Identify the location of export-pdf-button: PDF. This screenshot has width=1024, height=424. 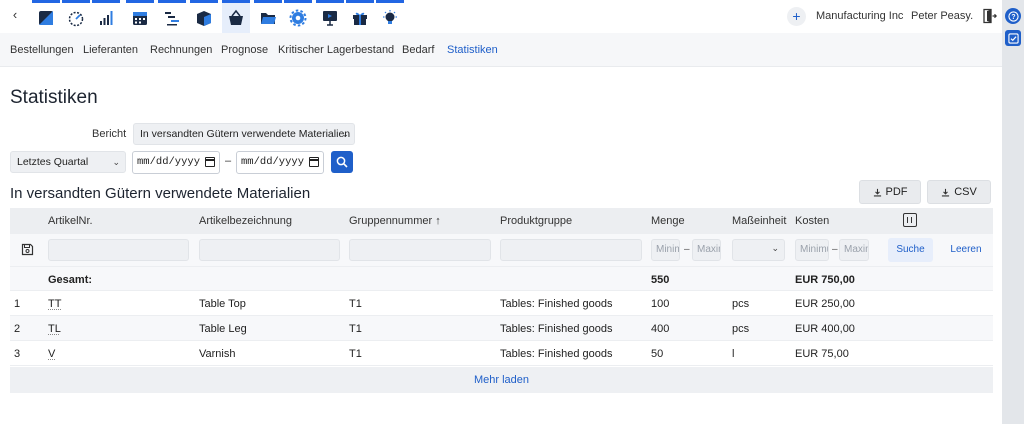
(890, 192).